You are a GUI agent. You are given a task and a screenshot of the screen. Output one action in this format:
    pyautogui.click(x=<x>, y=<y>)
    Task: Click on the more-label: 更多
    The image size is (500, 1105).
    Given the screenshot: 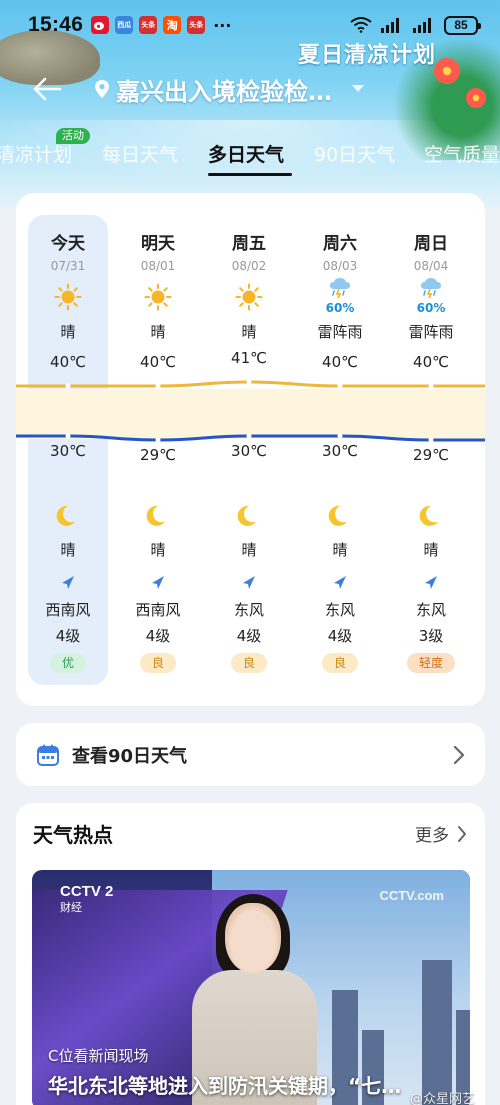 What is the action you would take?
    pyautogui.click(x=432, y=836)
    